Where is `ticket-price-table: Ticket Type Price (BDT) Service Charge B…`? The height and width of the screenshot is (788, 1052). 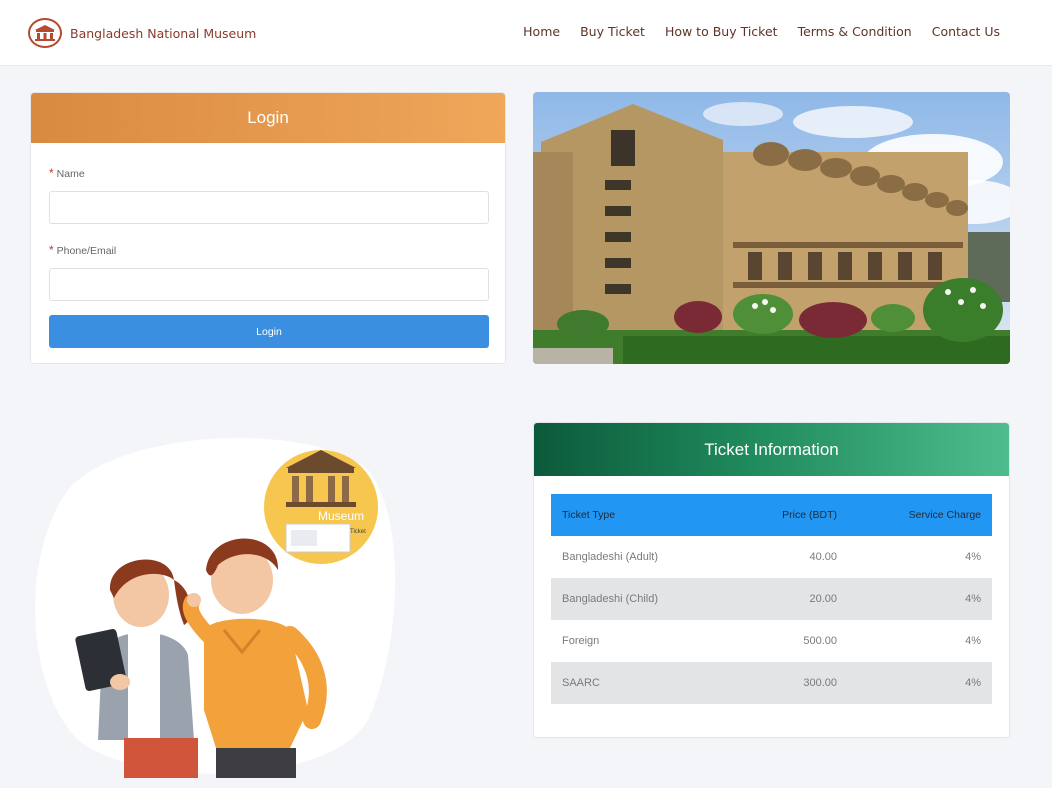 ticket-price-table: Ticket Type Price (BDT) Service Charge B… is located at coordinates (771, 599).